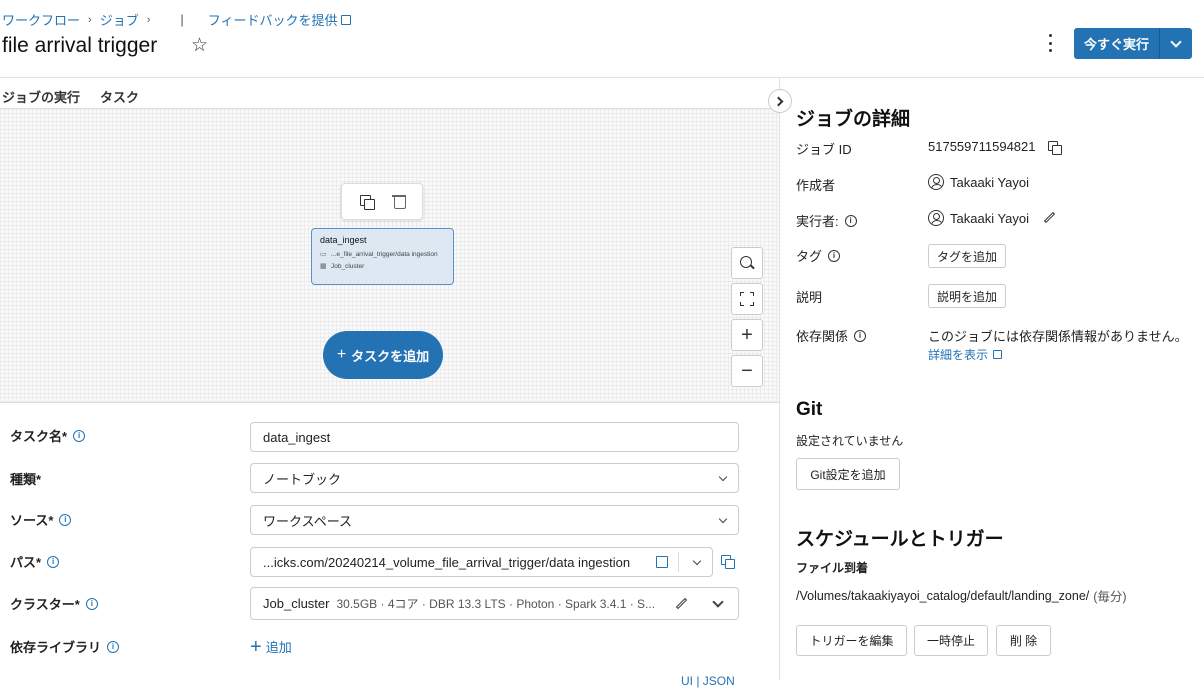  What do you see at coordinates (271, 646) in the screenshot?
I see `add-library-button: + 追加` at bounding box center [271, 646].